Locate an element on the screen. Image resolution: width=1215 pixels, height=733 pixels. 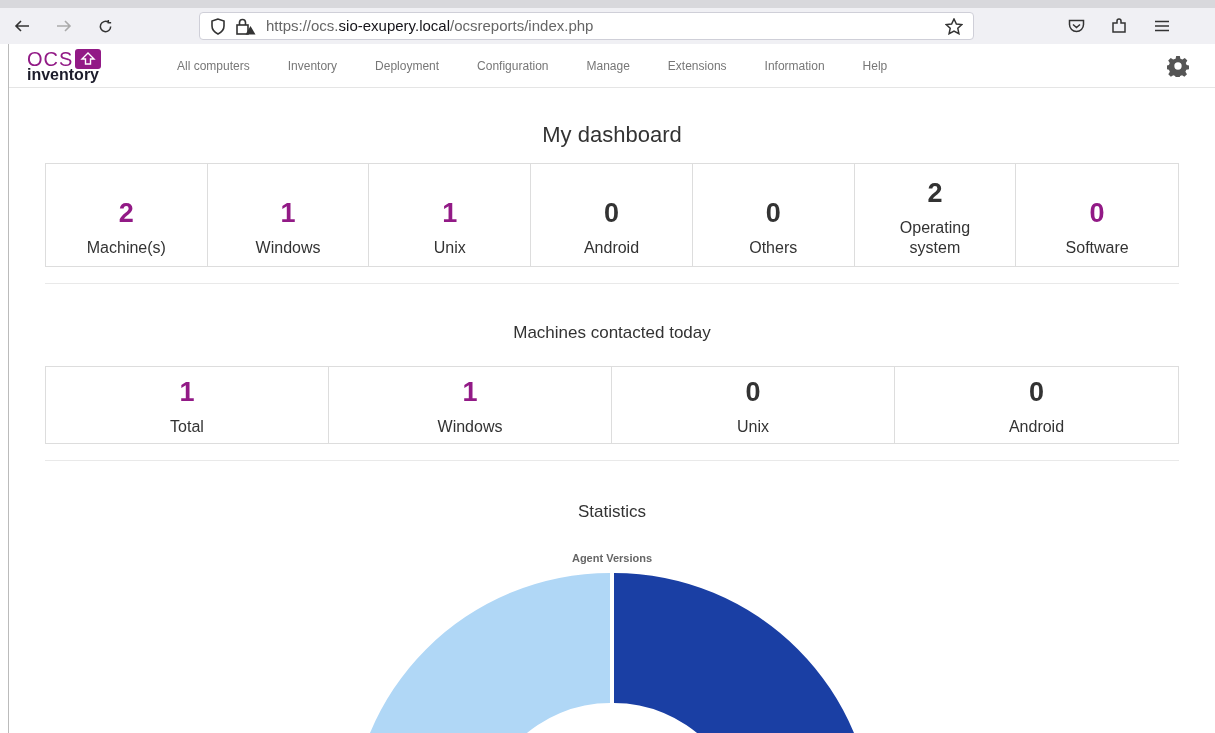
stat-tile: 2 Operating system is located at coordinates (935, 215).